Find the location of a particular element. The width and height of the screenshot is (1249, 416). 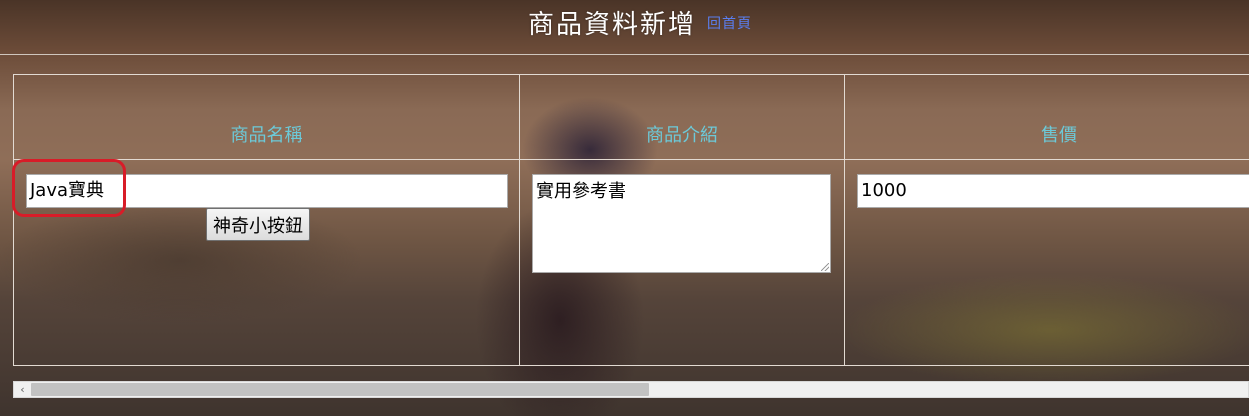

back-to-home-link: 回首頁 is located at coordinates (729, 23).